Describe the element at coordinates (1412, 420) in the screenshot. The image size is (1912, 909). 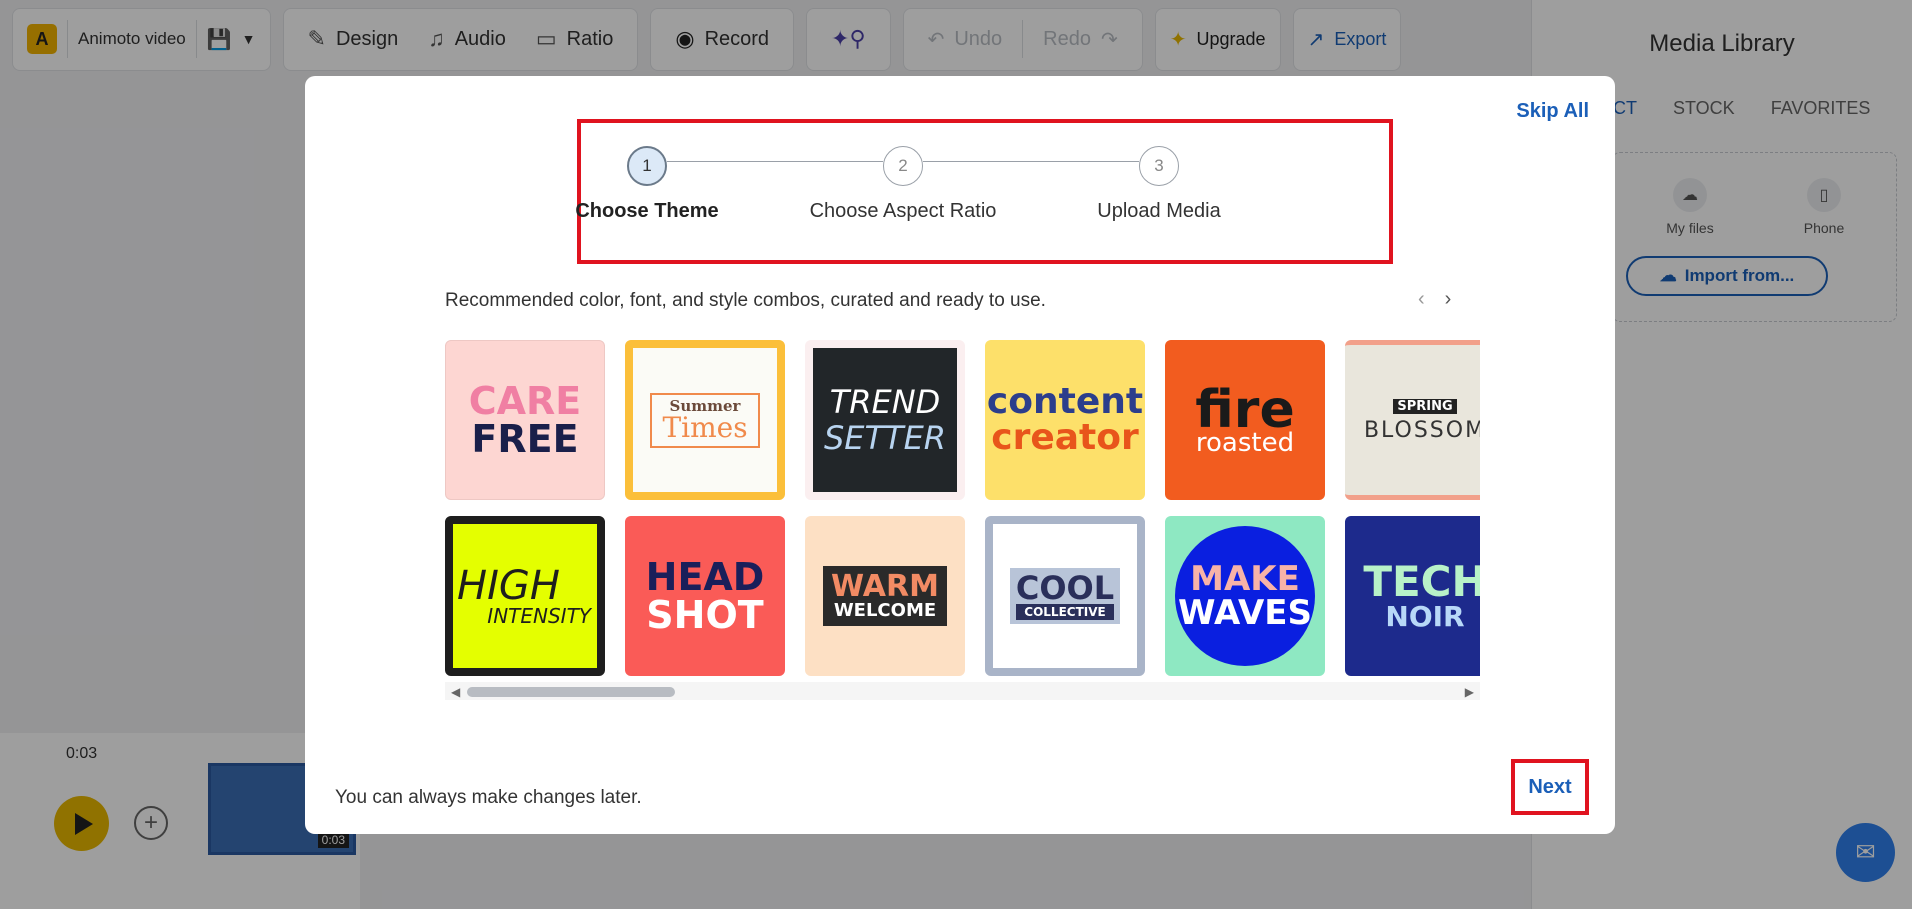
I see `theme-spring-blossom: SPRING BLOSSOM` at that location.